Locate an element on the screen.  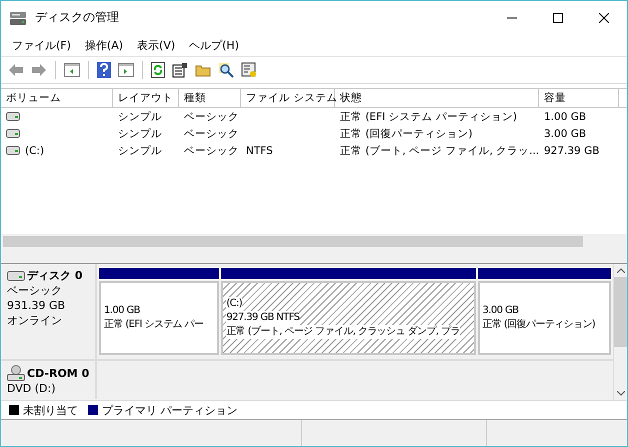
partition-status: 正常 (ブート, ページ ファイル, クラッシュ ダンプ, プラ is located at coordinates (343, 332).